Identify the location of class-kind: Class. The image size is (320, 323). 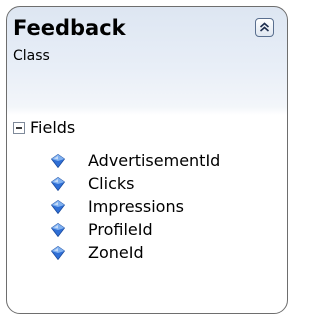
(31, 56).